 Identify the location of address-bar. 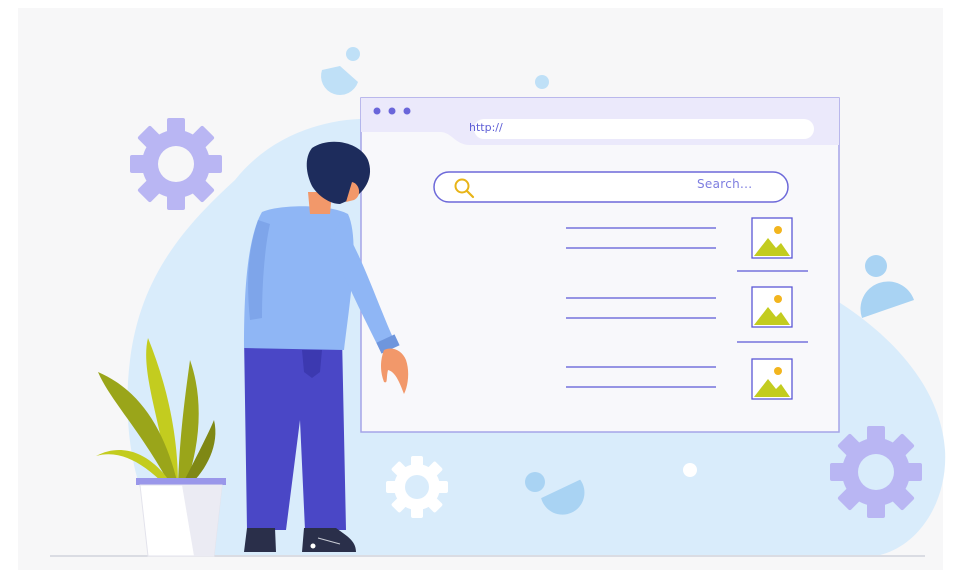
(644, 129).